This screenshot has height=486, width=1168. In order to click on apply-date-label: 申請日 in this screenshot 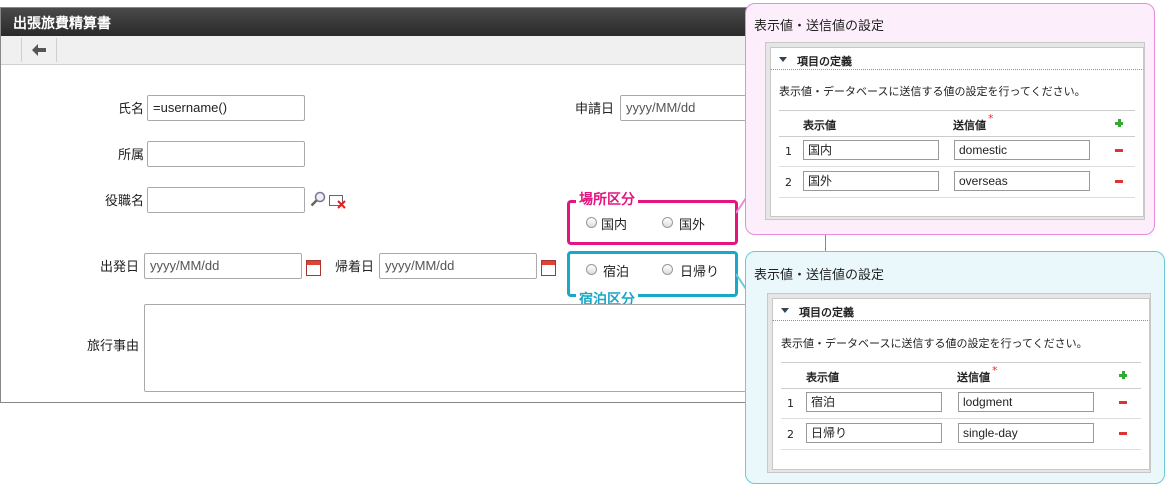, I will do `click(595, 109)`.